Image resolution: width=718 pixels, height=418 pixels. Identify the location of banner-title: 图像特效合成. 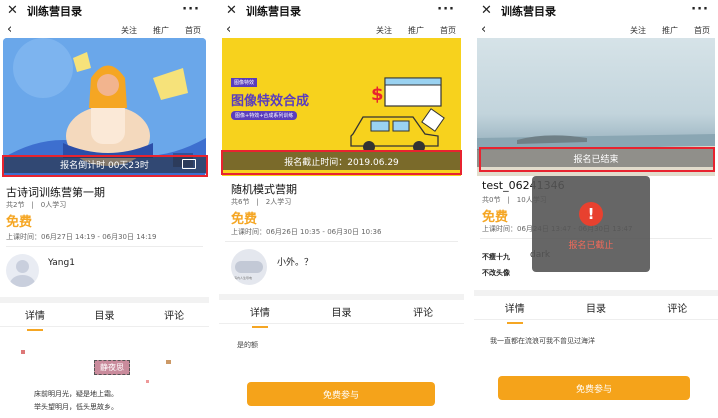
(270, 101).